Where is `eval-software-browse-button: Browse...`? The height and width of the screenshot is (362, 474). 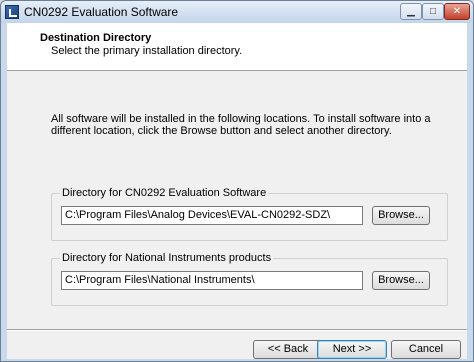
eval-software-browse-button: Browse... is located at coordinates (401, 215).